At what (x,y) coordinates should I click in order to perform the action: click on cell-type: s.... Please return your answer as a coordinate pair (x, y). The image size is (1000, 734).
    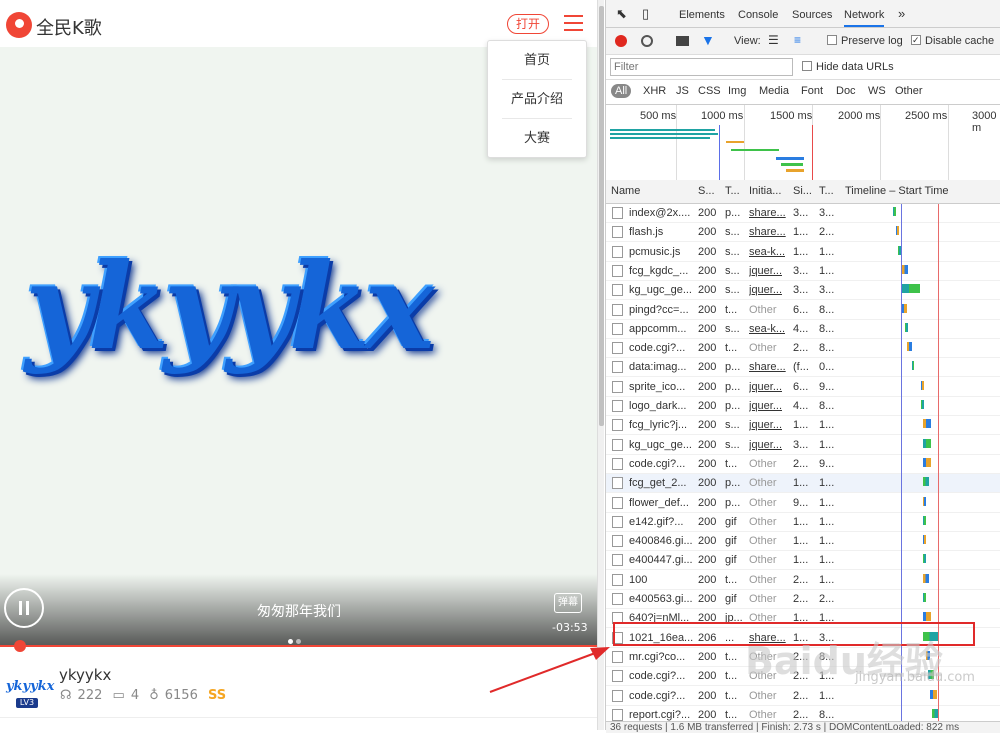
    Looking at the image, I should click on (732, 232).